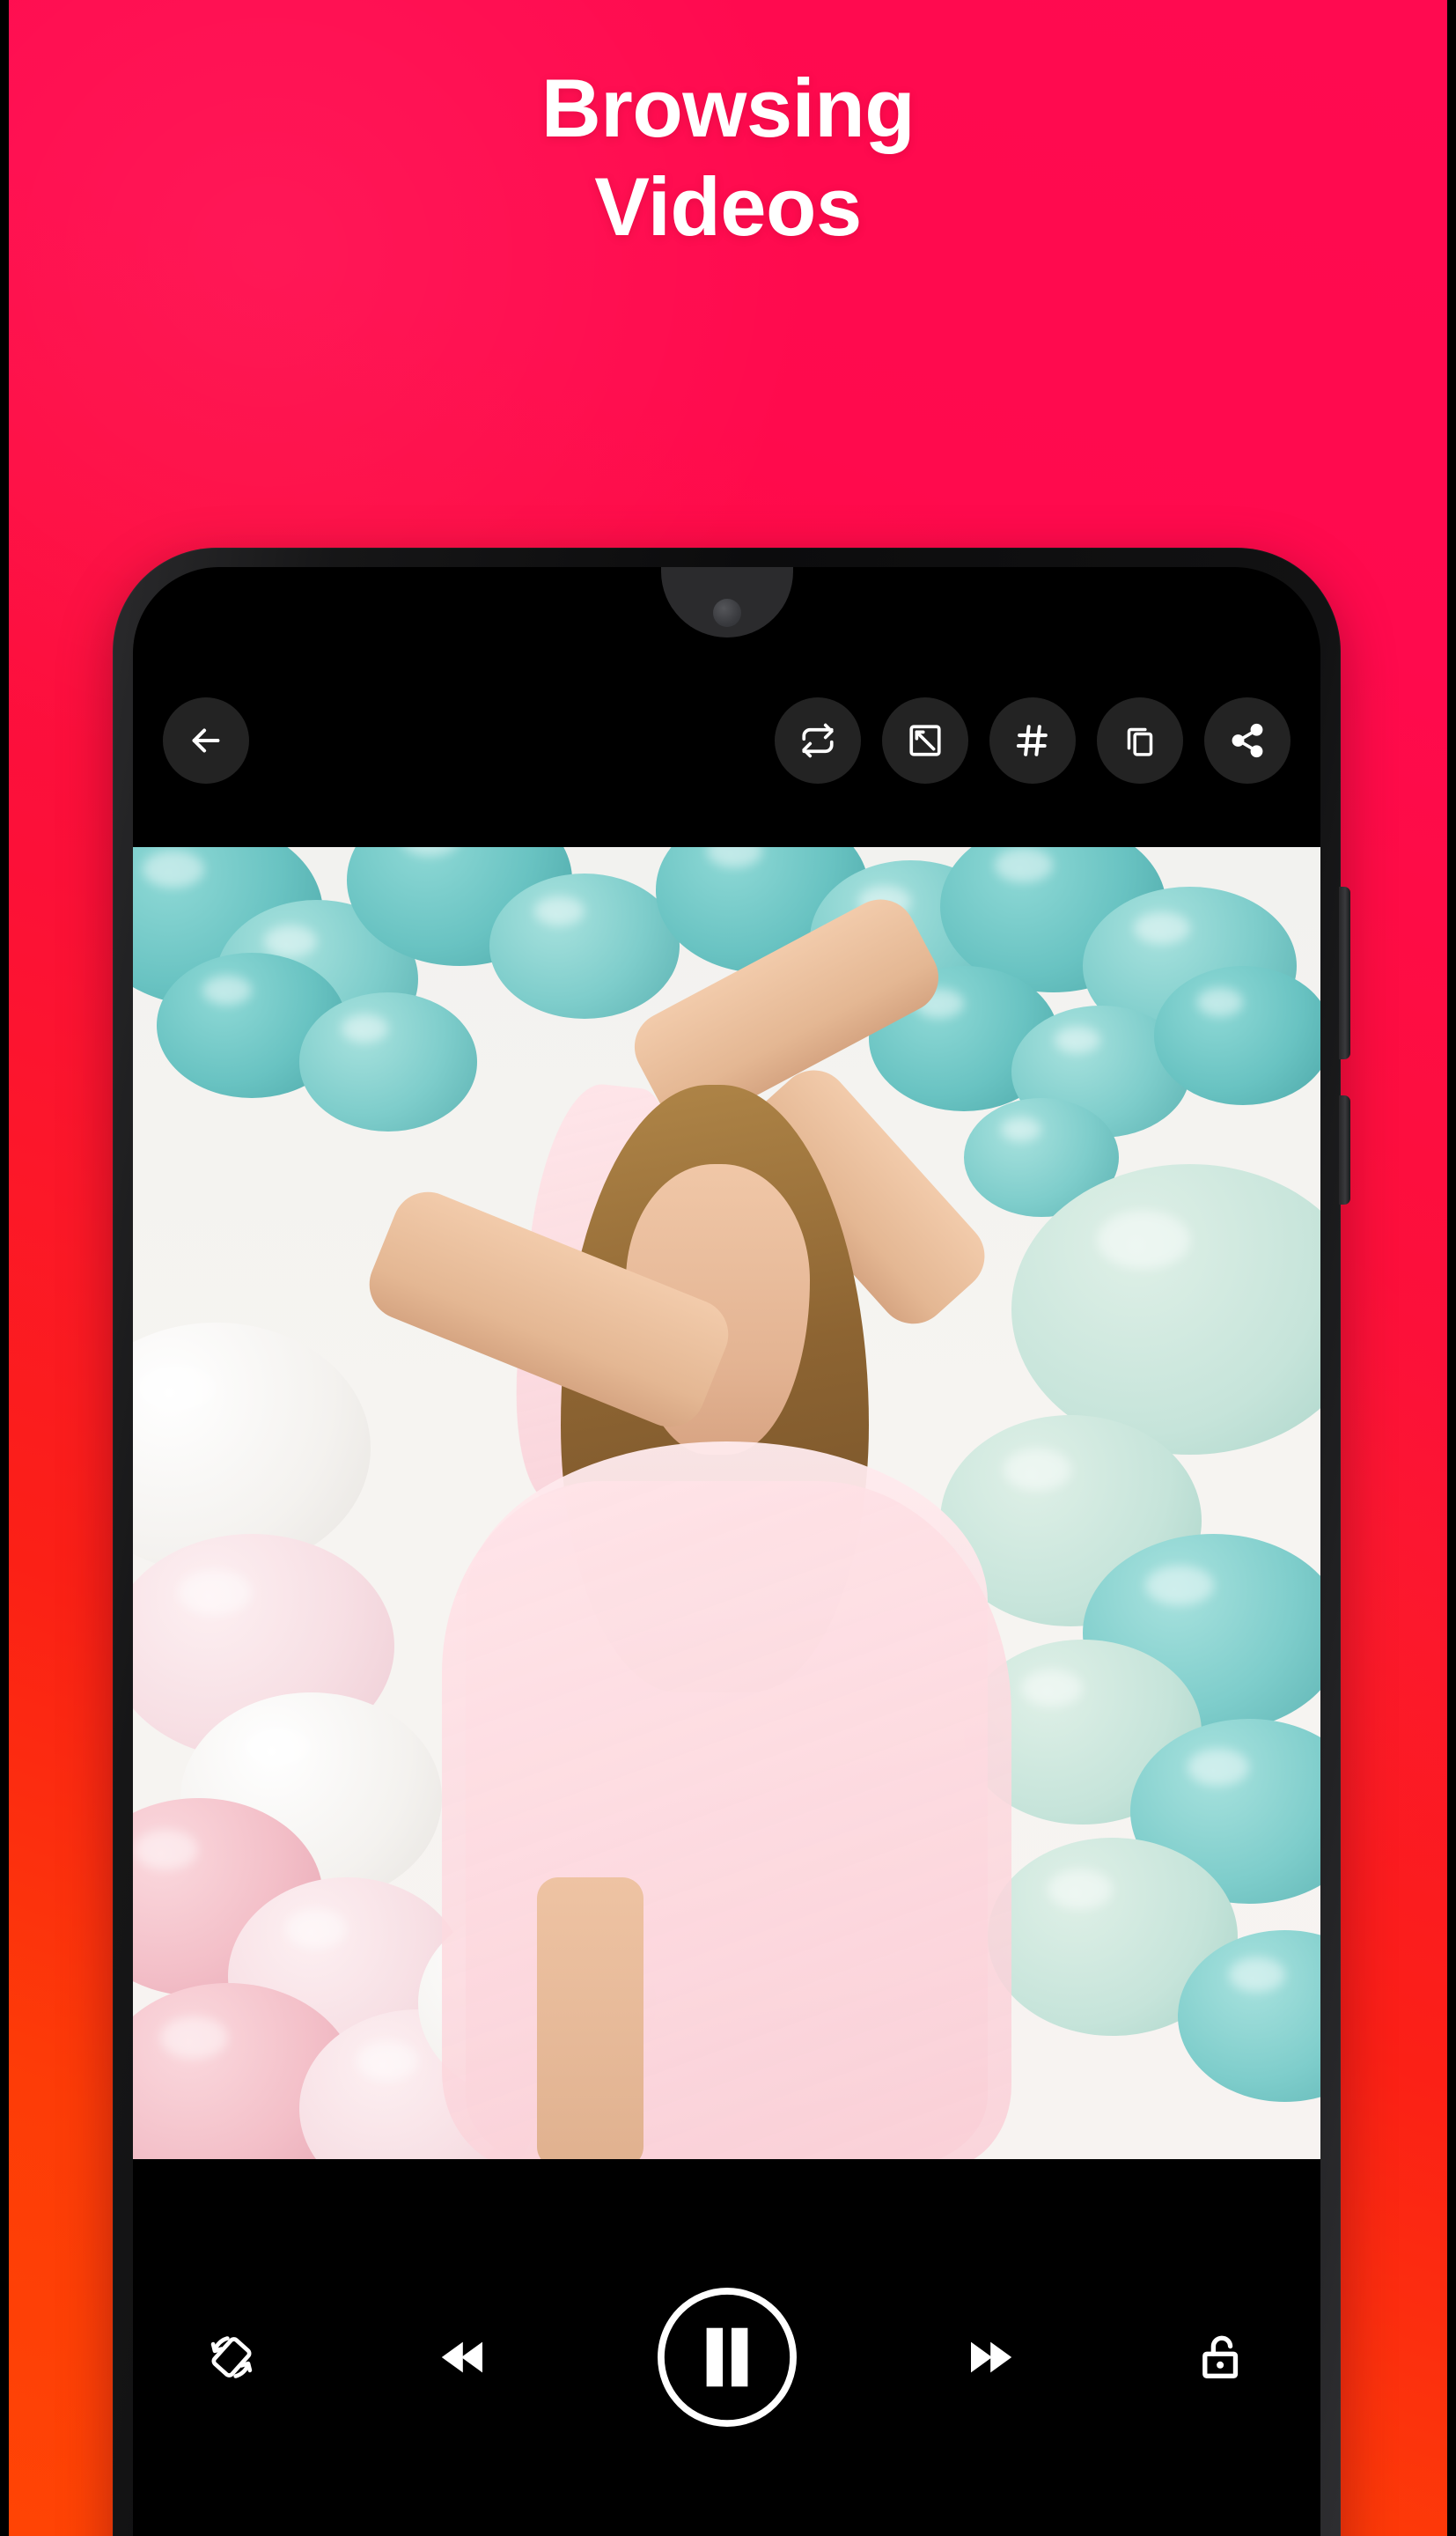 The width and height of the screenshot is (1456, 2536). Describe the element at coordinates (728, 206) in the screenshot. I see `headline-line-2: Videos` at that location.